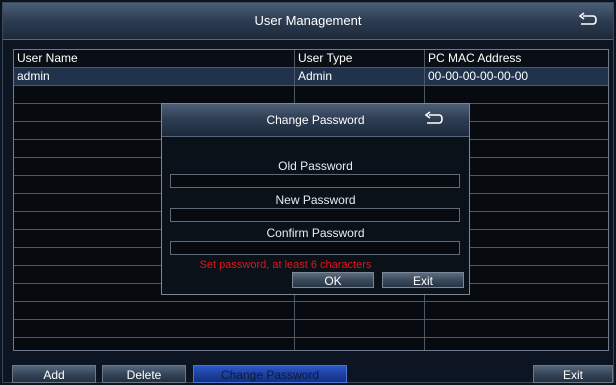 This screenshot has width=616, height=385. I want to click on add-button: Add, so click(54, 374).